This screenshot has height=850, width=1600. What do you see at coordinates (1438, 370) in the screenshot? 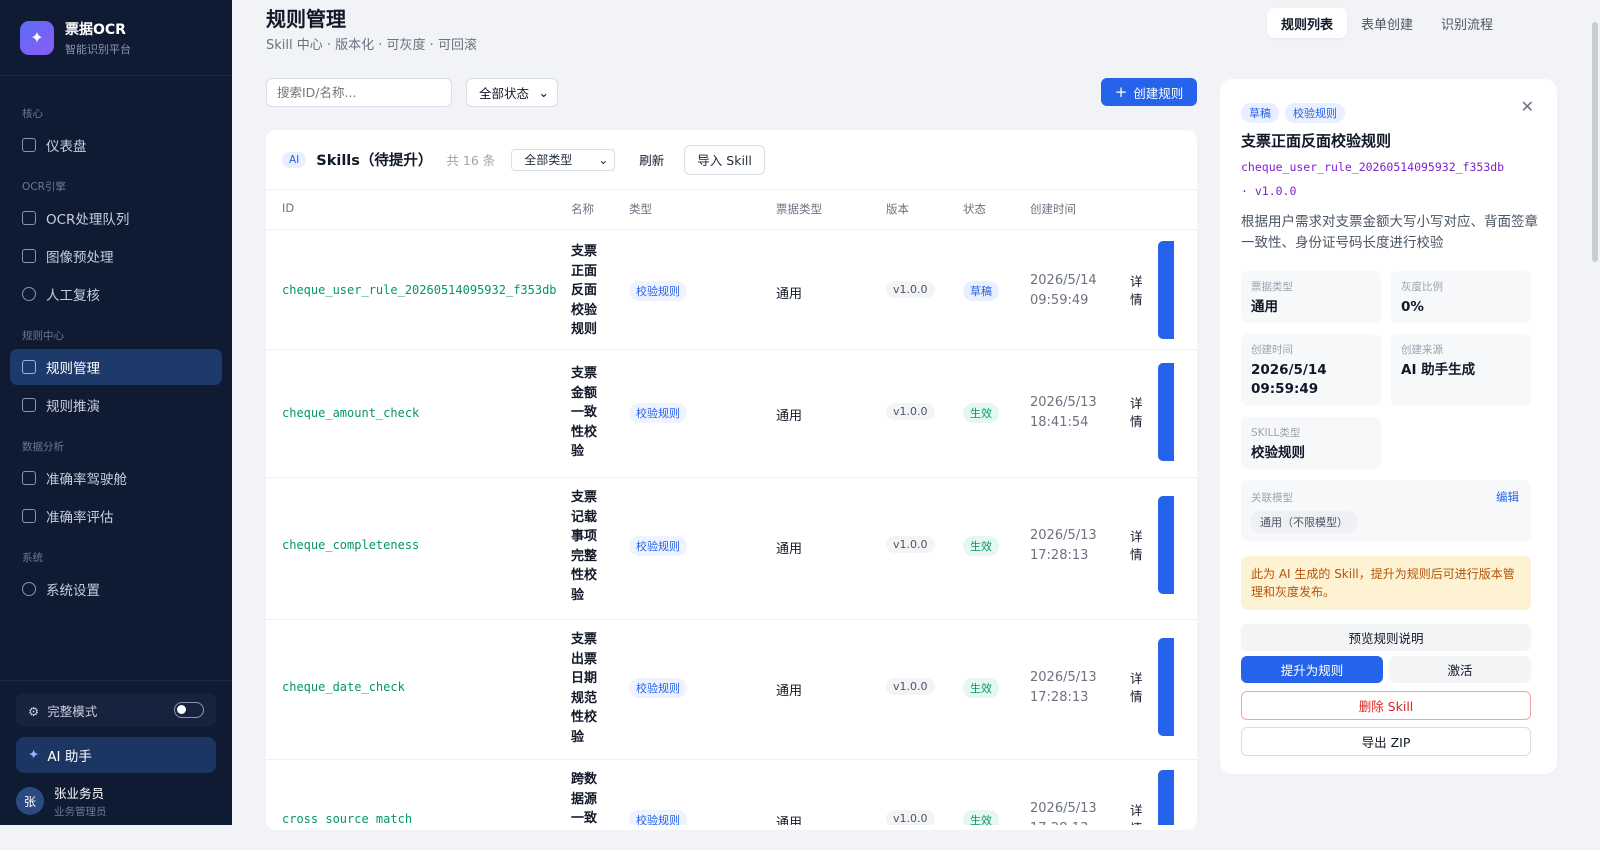
I see `field-value: AI 助手生成` at bounding box center [1438, 370].